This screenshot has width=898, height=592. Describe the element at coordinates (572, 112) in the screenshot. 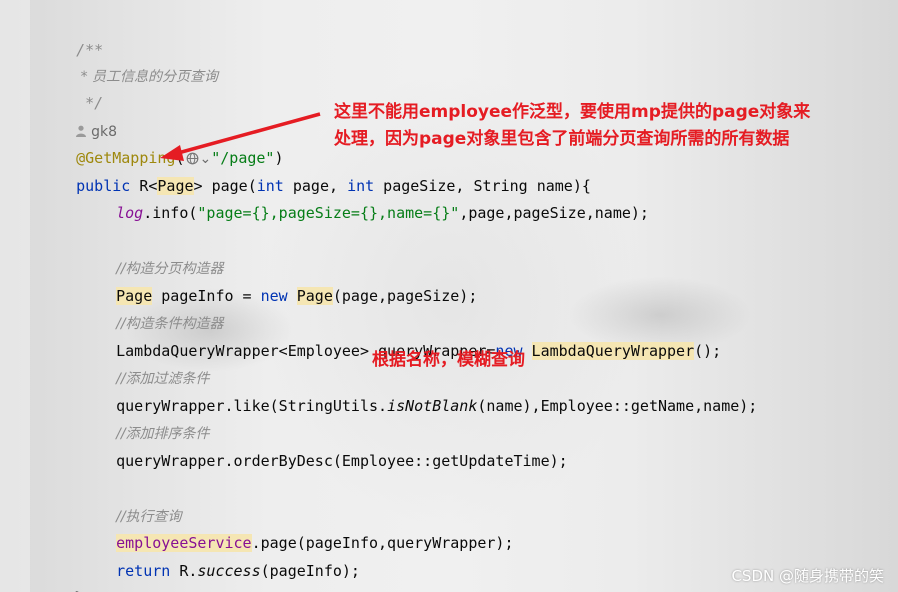

I see `callout-line-1: 这里不能用employee作泛型，要使用mp提供的page对象来` at that location.